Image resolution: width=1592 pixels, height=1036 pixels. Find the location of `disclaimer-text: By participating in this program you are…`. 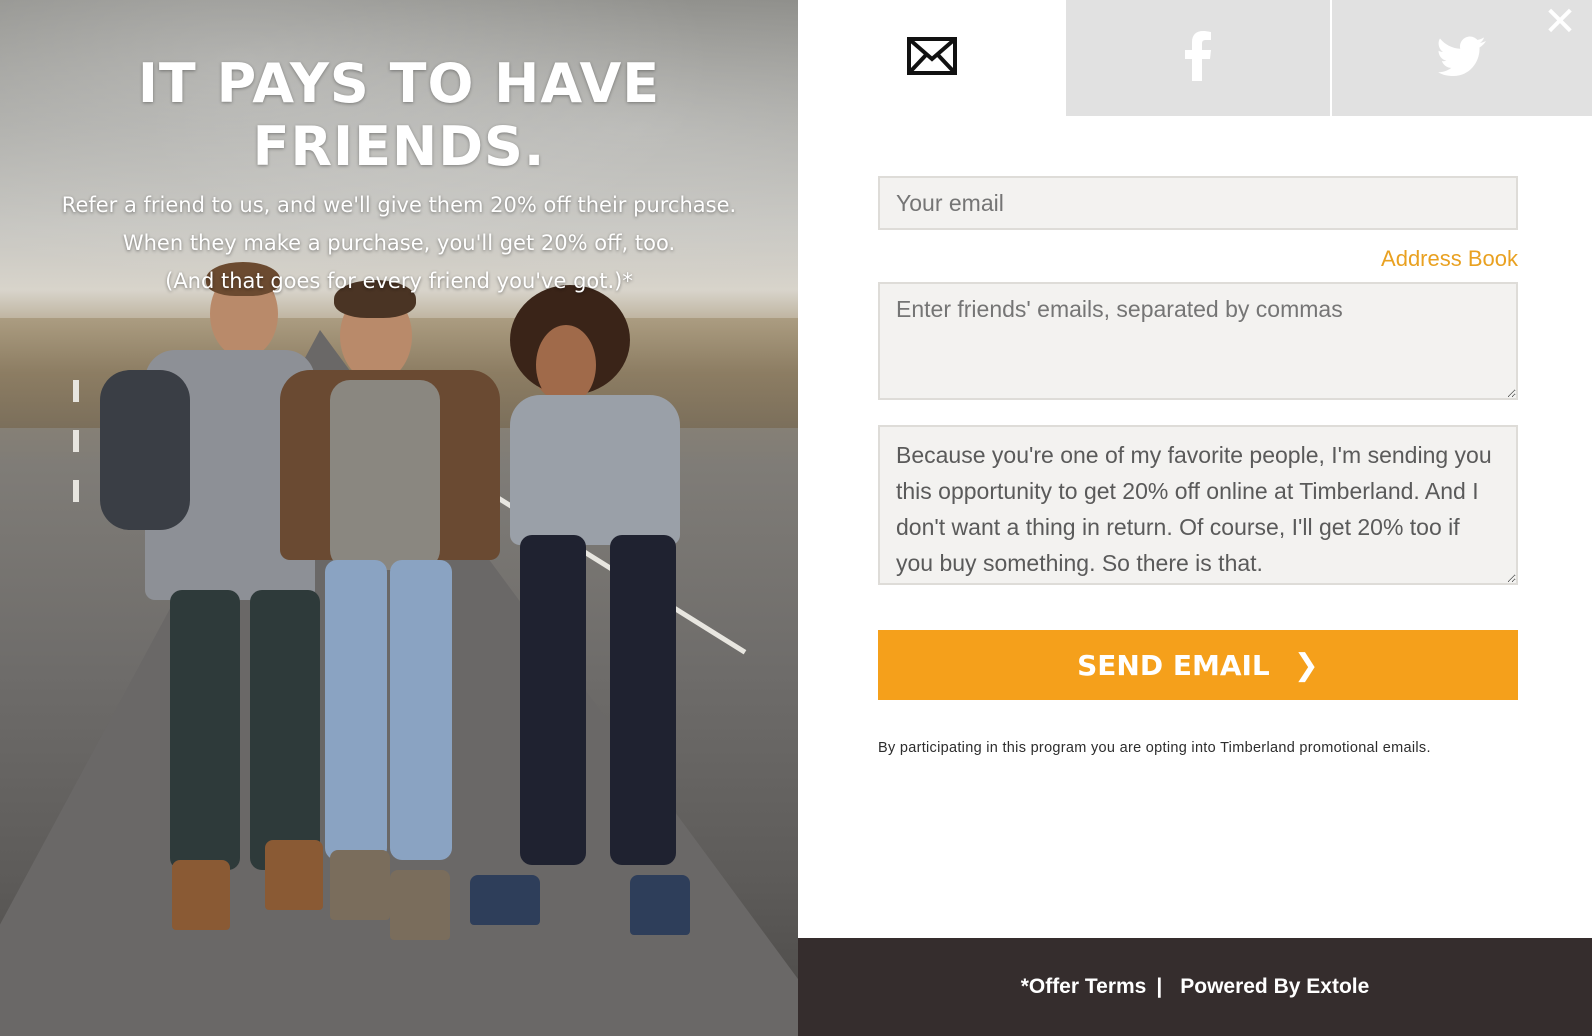

disclaimer-text: By participating in this program you are… is located at coordinates (1154, 748).